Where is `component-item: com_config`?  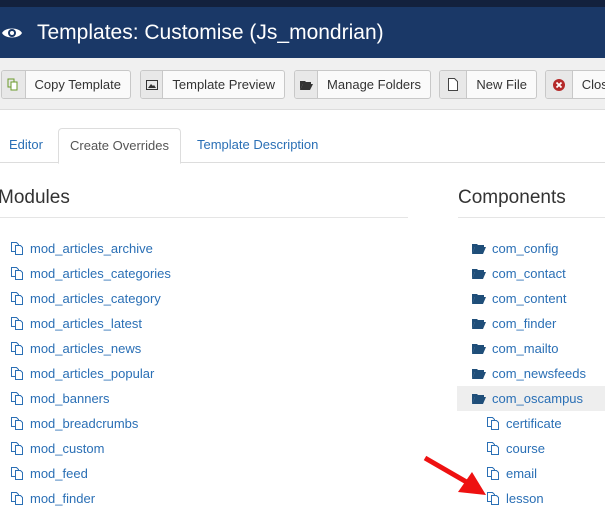 component-item: com_config is located at coordinates (531, 248).